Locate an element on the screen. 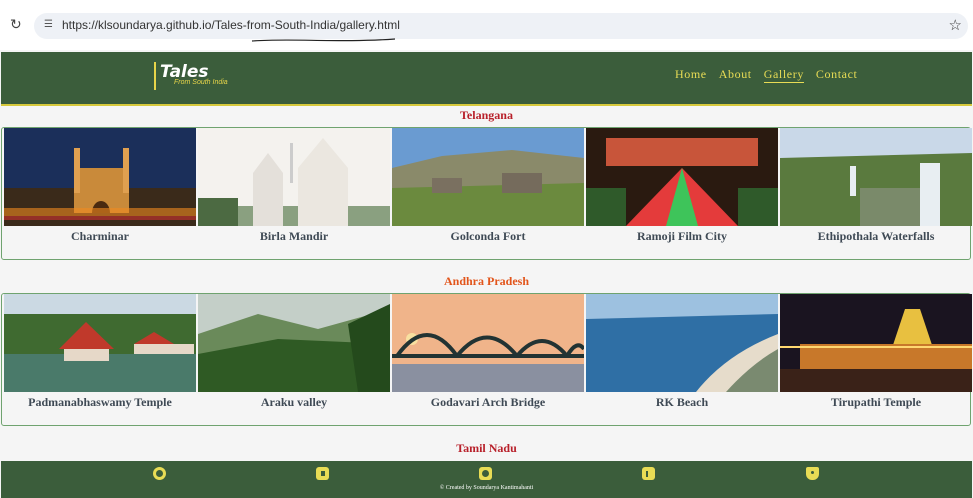 The height and width of the screenshot is (498, 973). araku-valley-image is located at coordinates (294, 343).